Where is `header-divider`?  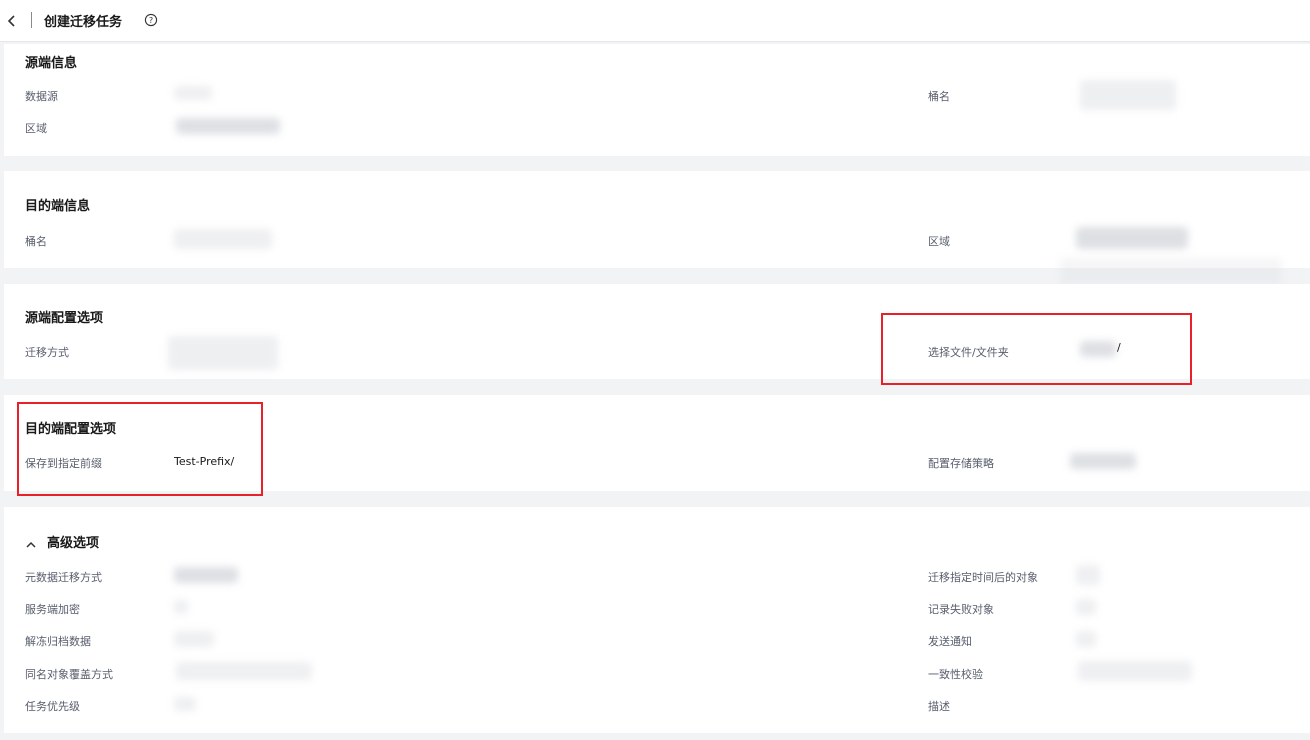 header-divider is located at coordinates (31, 20).